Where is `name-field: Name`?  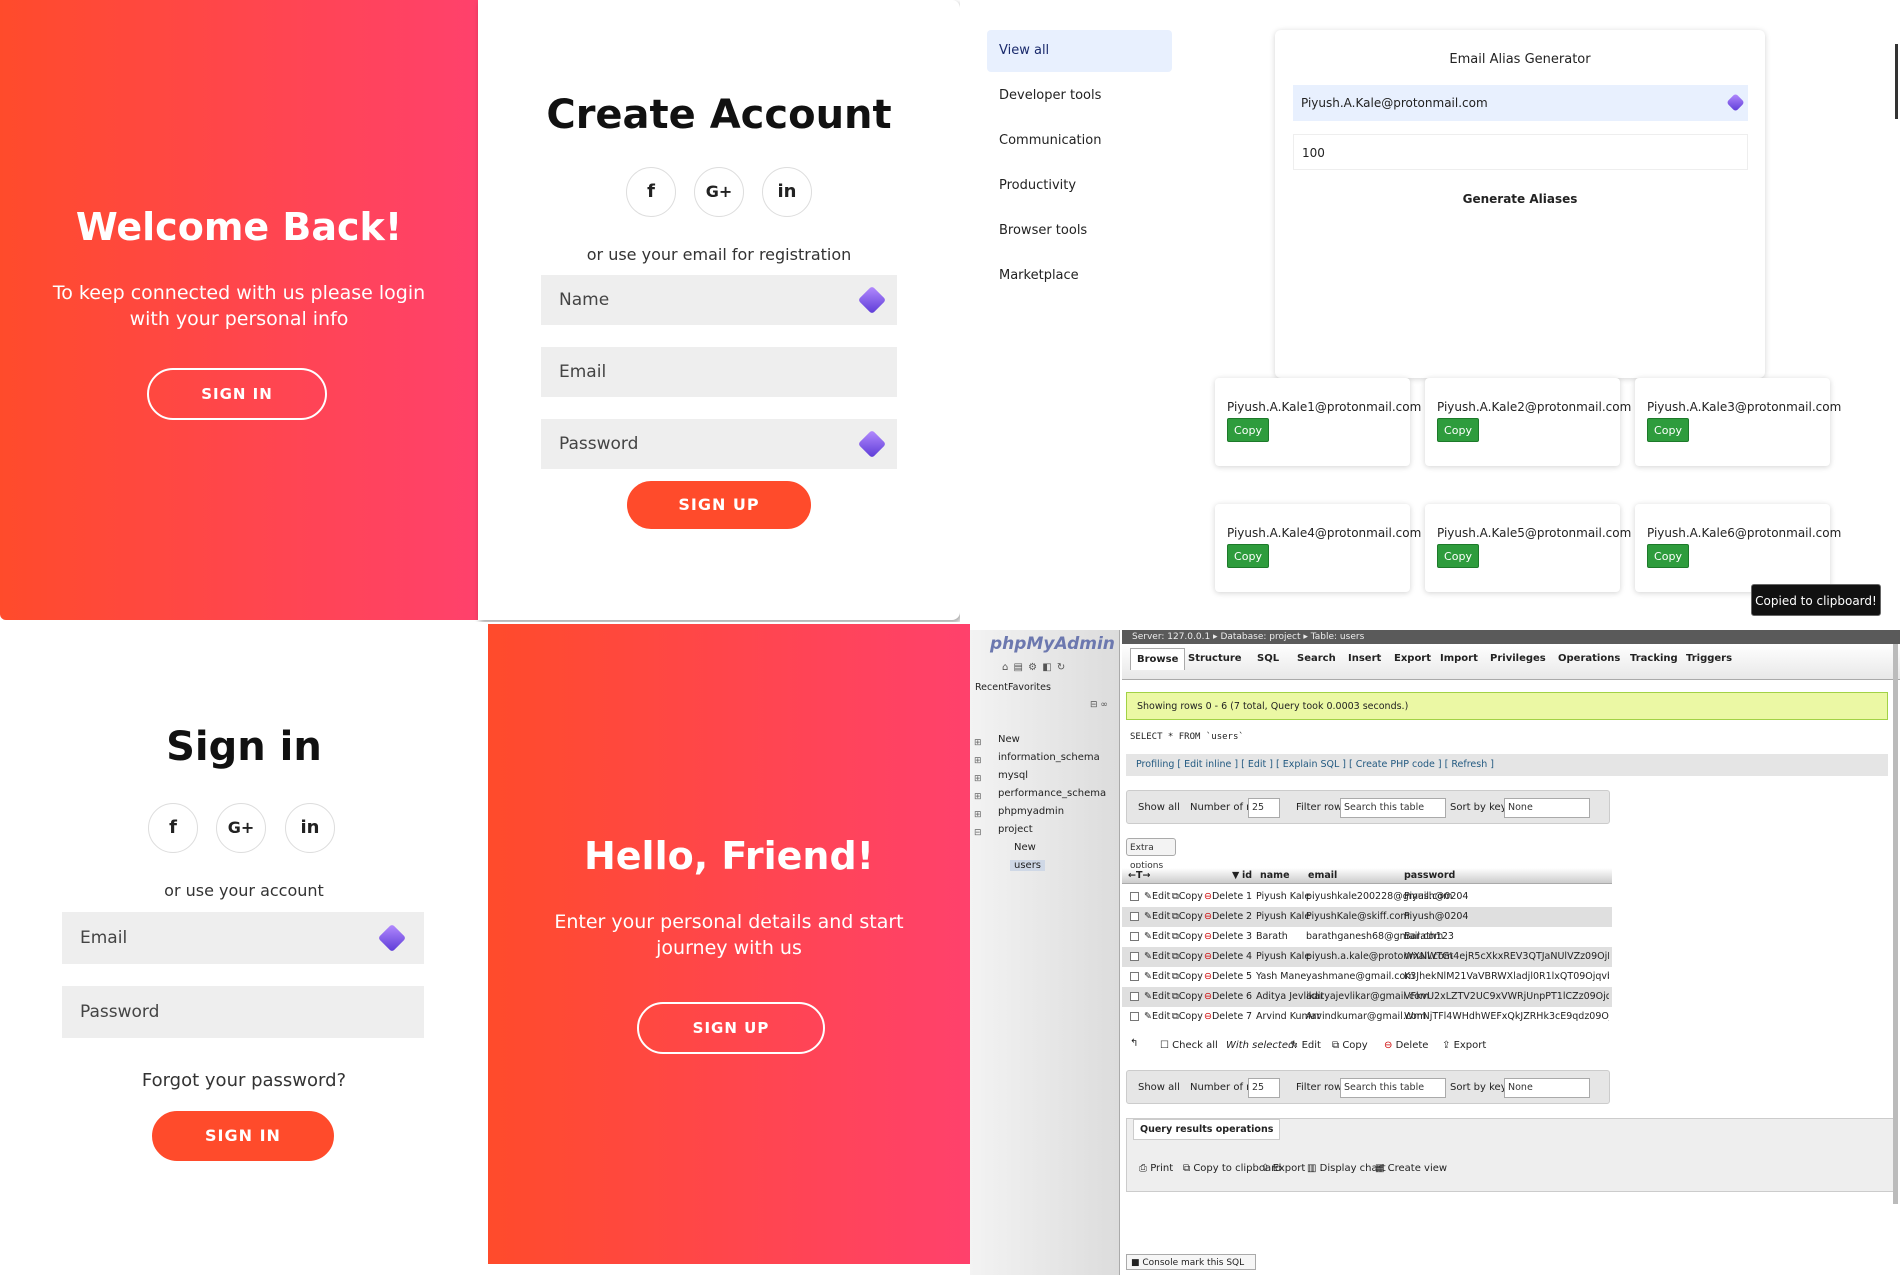 name-field: Name is located at coordinates (719, 300).